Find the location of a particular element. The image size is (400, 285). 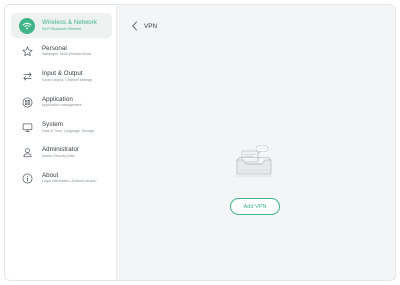

sidebar-item-subtitle: Admin,Security,Data is located at coordinates (58, 156).